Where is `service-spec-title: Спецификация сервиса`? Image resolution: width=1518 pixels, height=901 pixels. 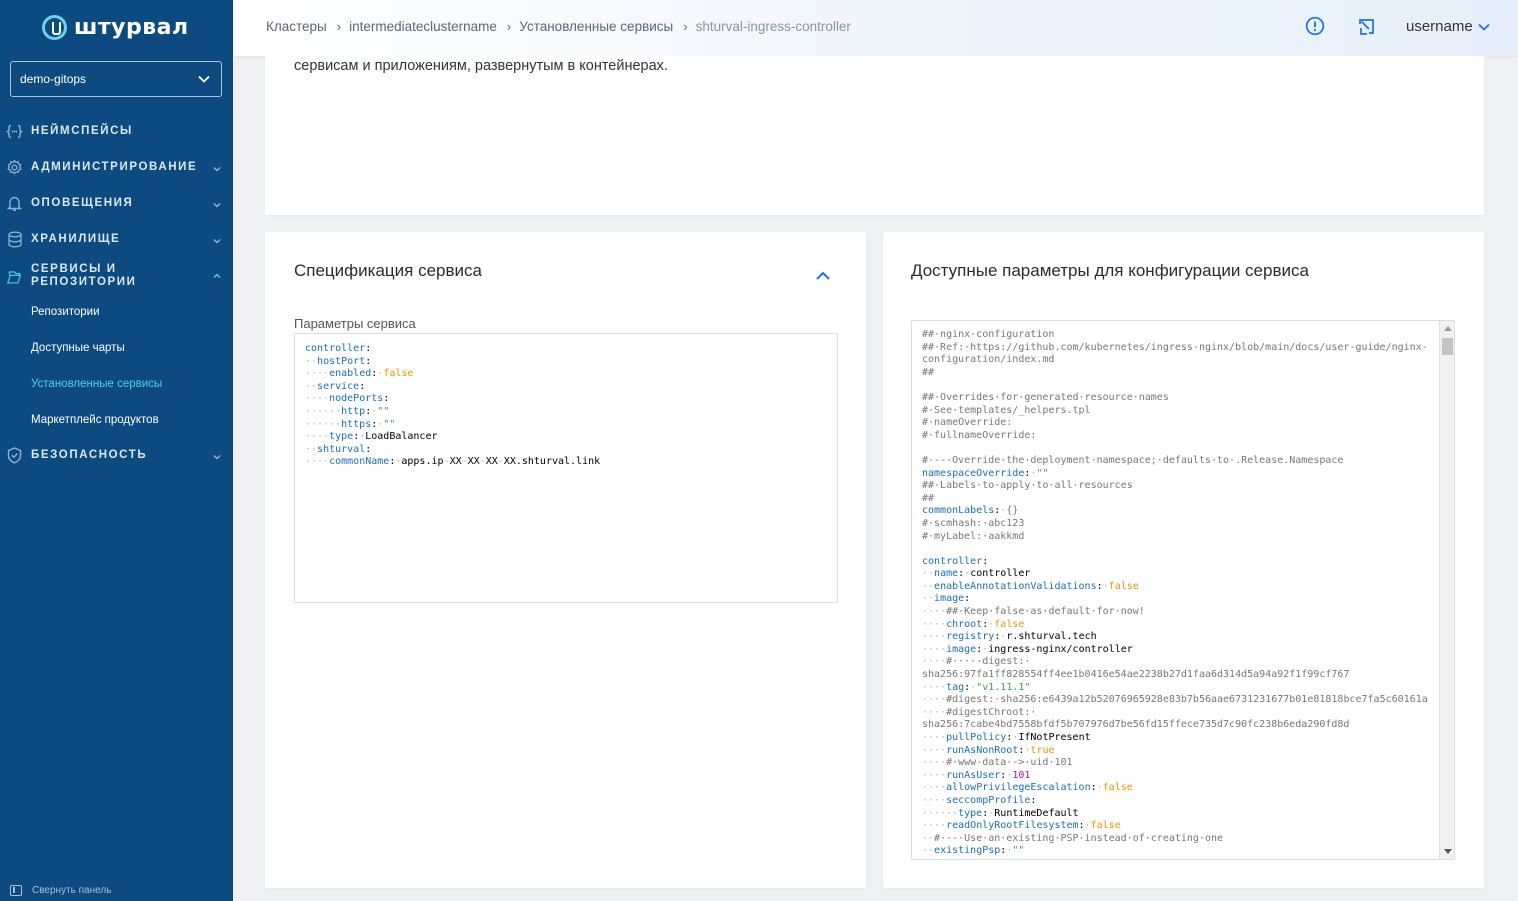
service-spec-title: Спецификация сервиса is located at coordinates (388, 270).